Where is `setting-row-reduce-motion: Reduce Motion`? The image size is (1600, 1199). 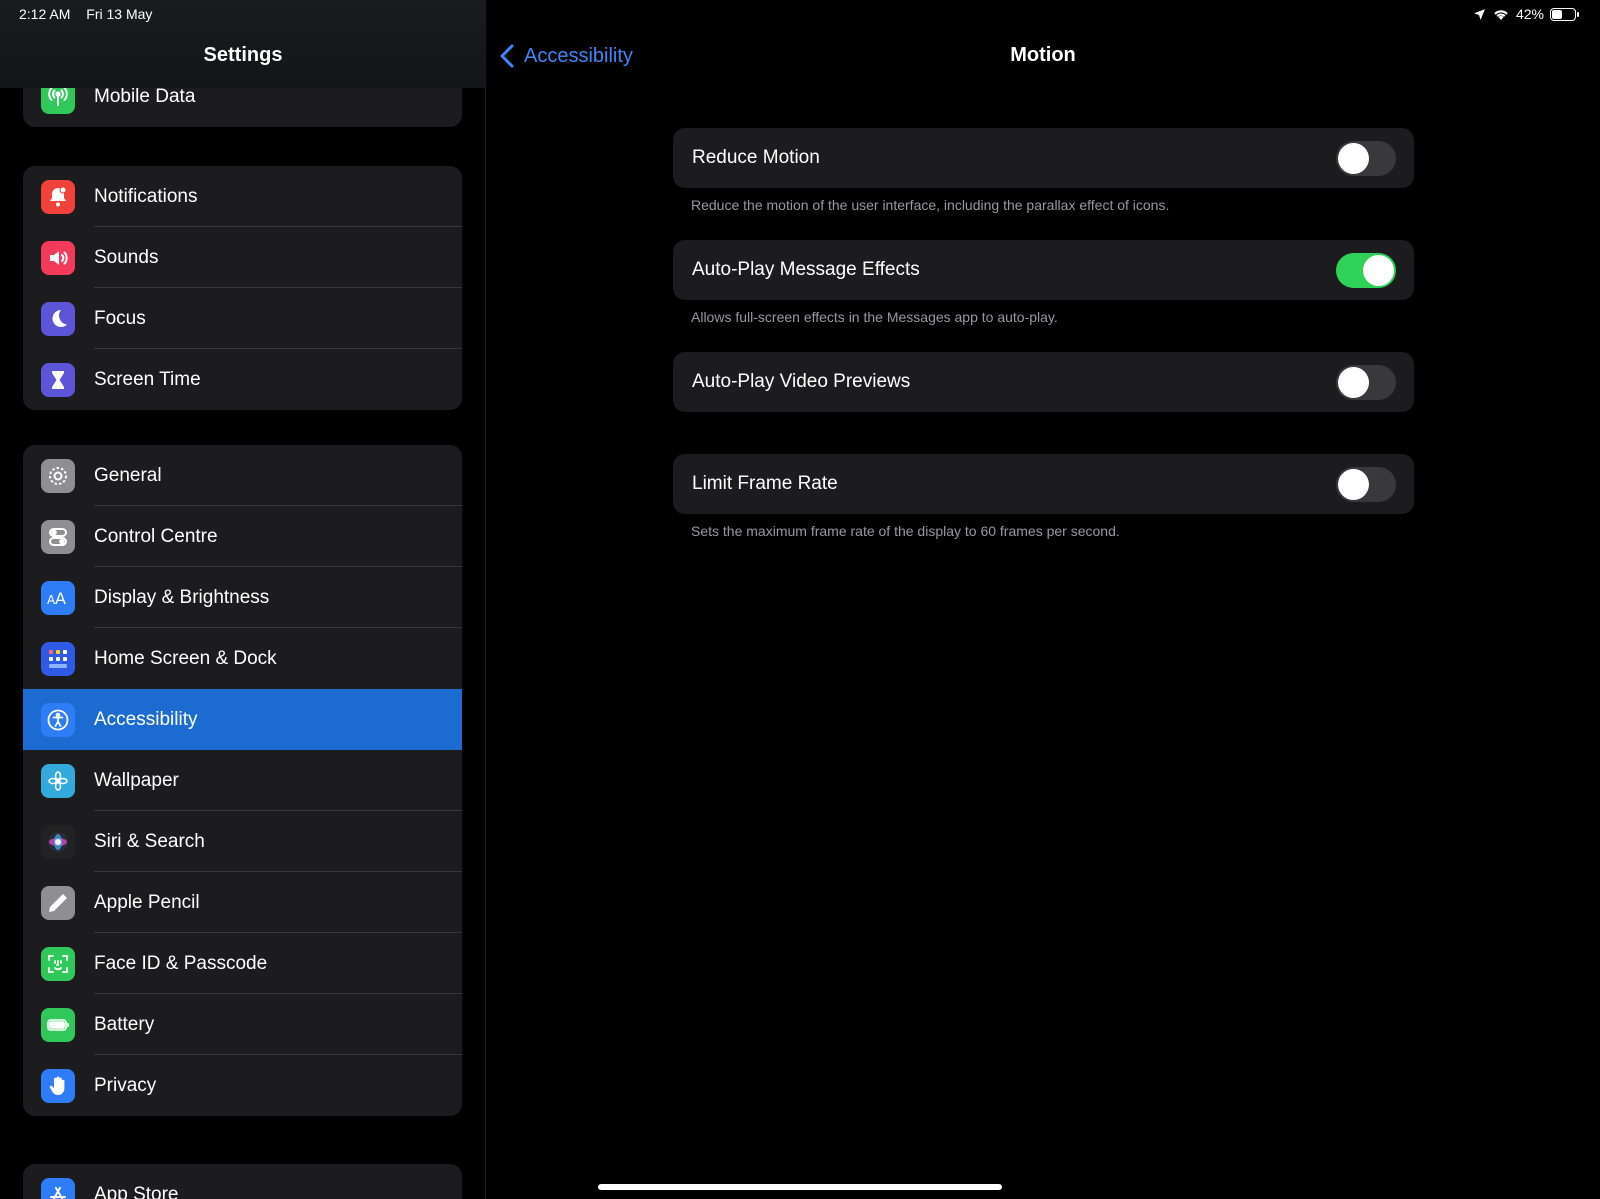 setting-row-reduce-motion: Reduce Motion is located at coordinates (1043, 158).